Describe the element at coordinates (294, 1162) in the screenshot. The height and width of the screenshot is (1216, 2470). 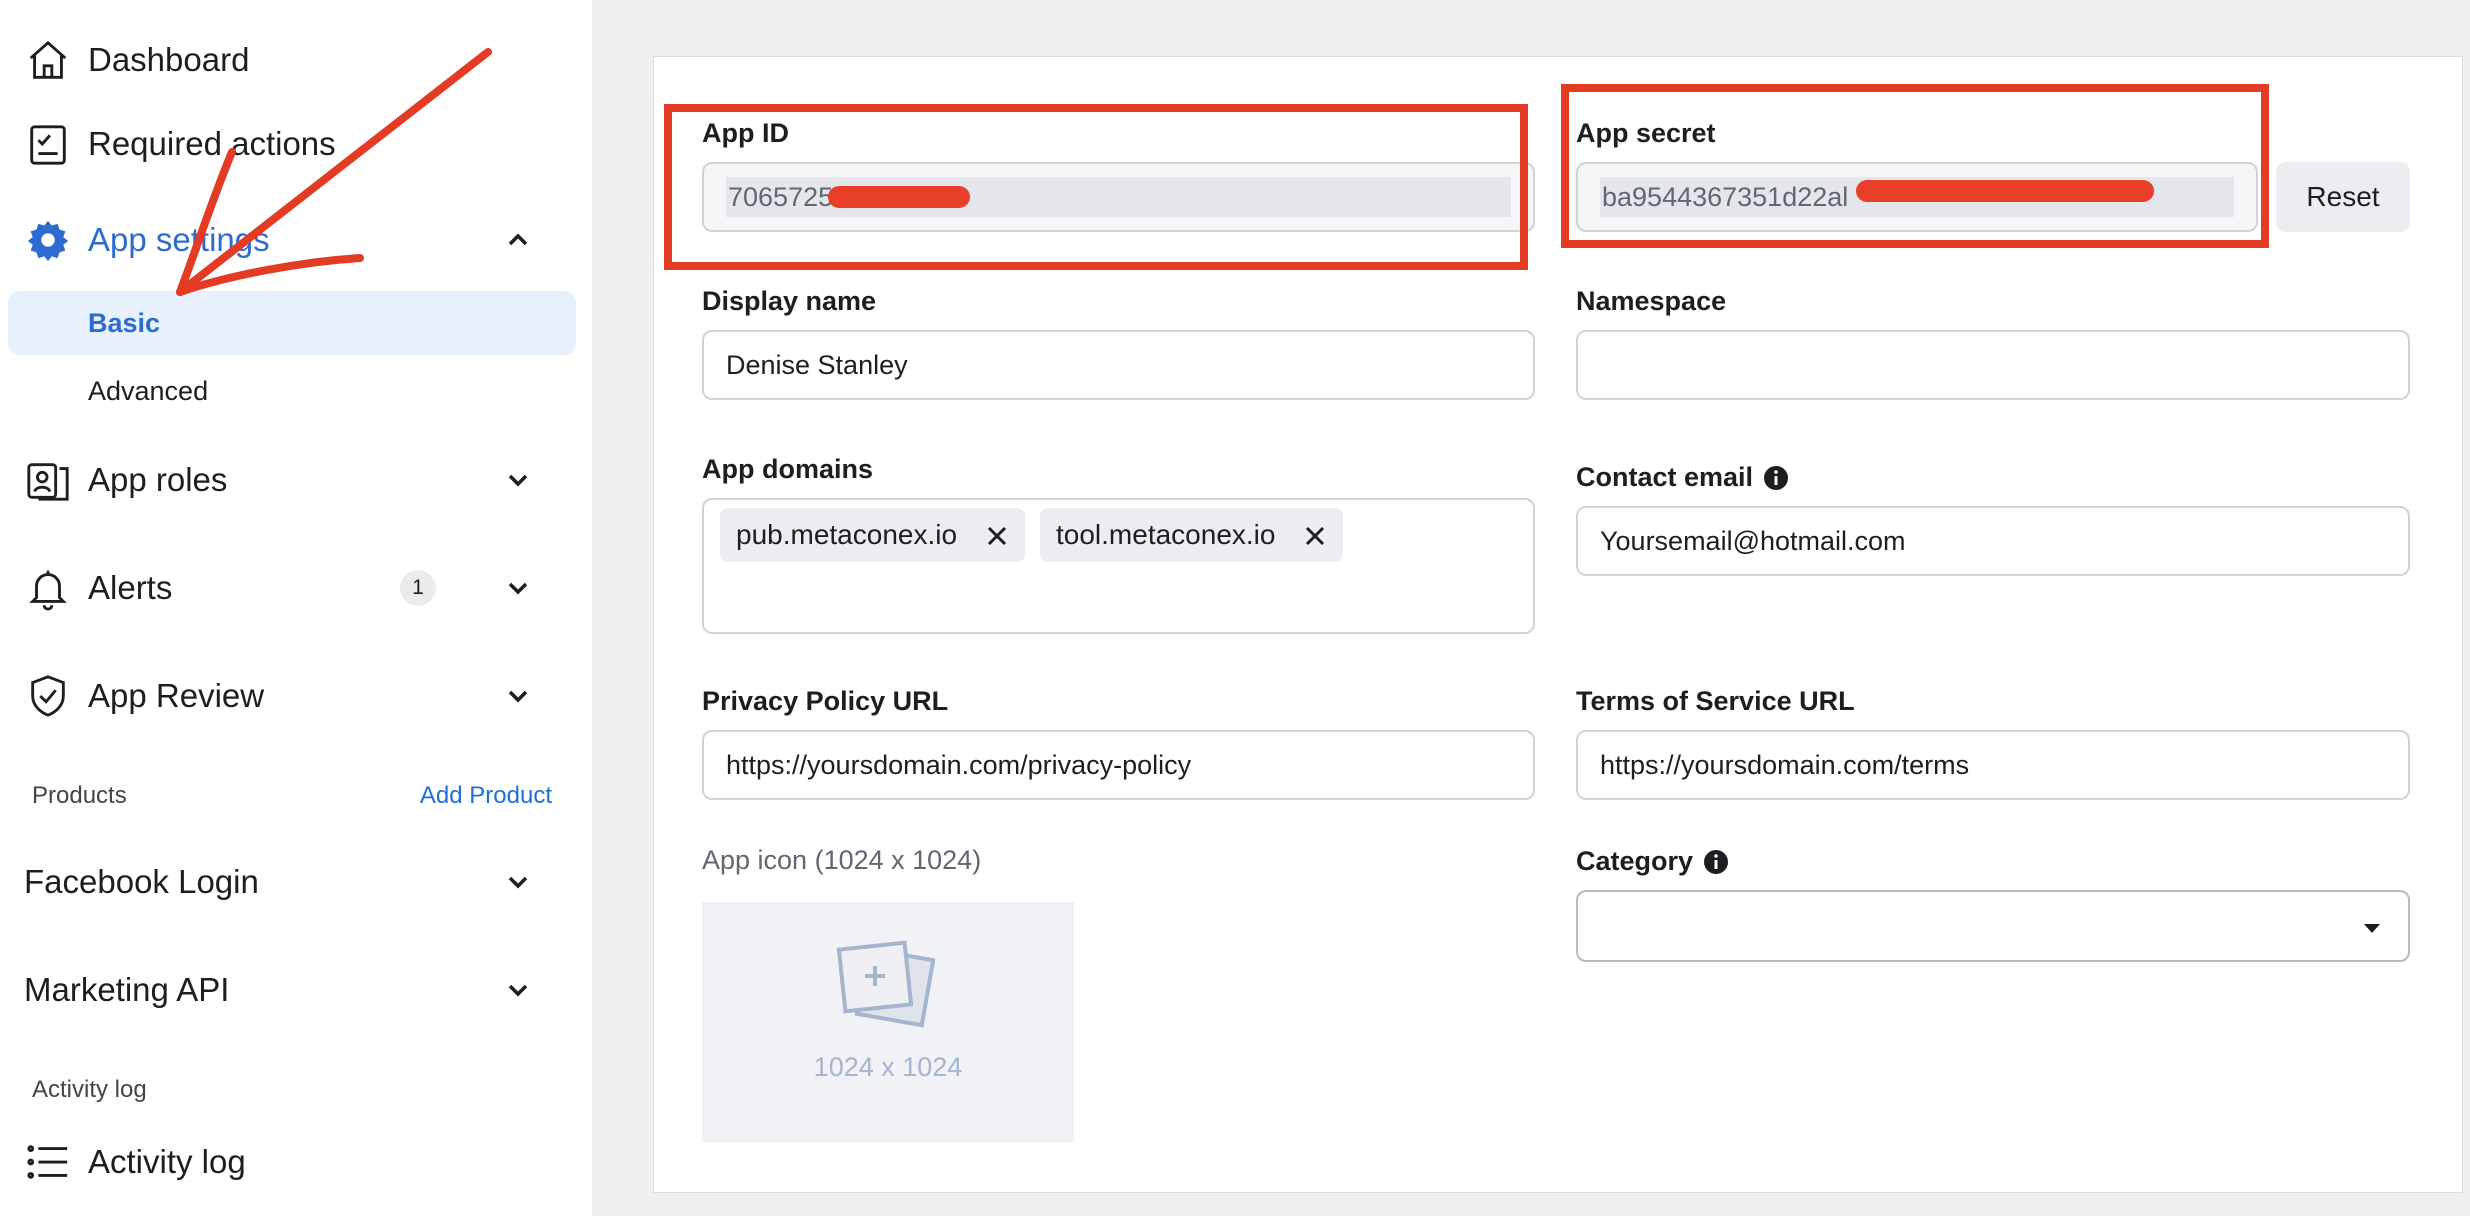
I see `nav-activity-log: Activity log` at that location.